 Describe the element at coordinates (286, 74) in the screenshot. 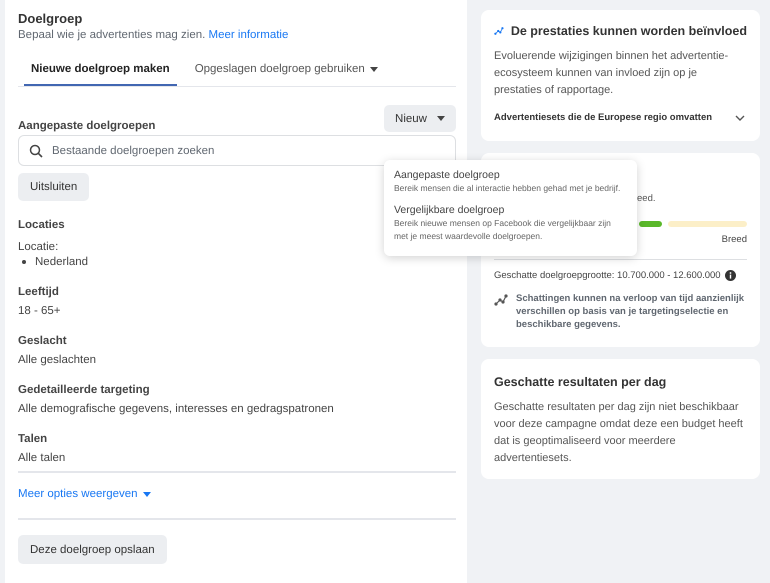

I see `tab: Opgeslagen doelgroep gebruiken` at that location.